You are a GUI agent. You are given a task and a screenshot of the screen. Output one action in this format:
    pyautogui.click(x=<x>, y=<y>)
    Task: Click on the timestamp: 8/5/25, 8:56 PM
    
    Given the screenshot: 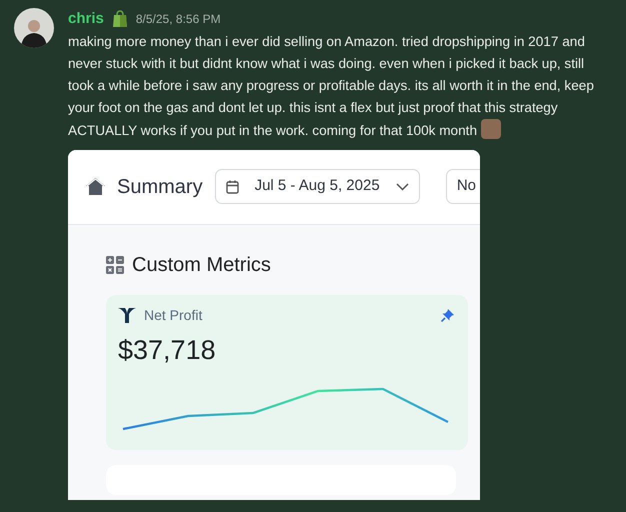 What is the action you would take?
    pyautogui.click(x=178, y=19)
    